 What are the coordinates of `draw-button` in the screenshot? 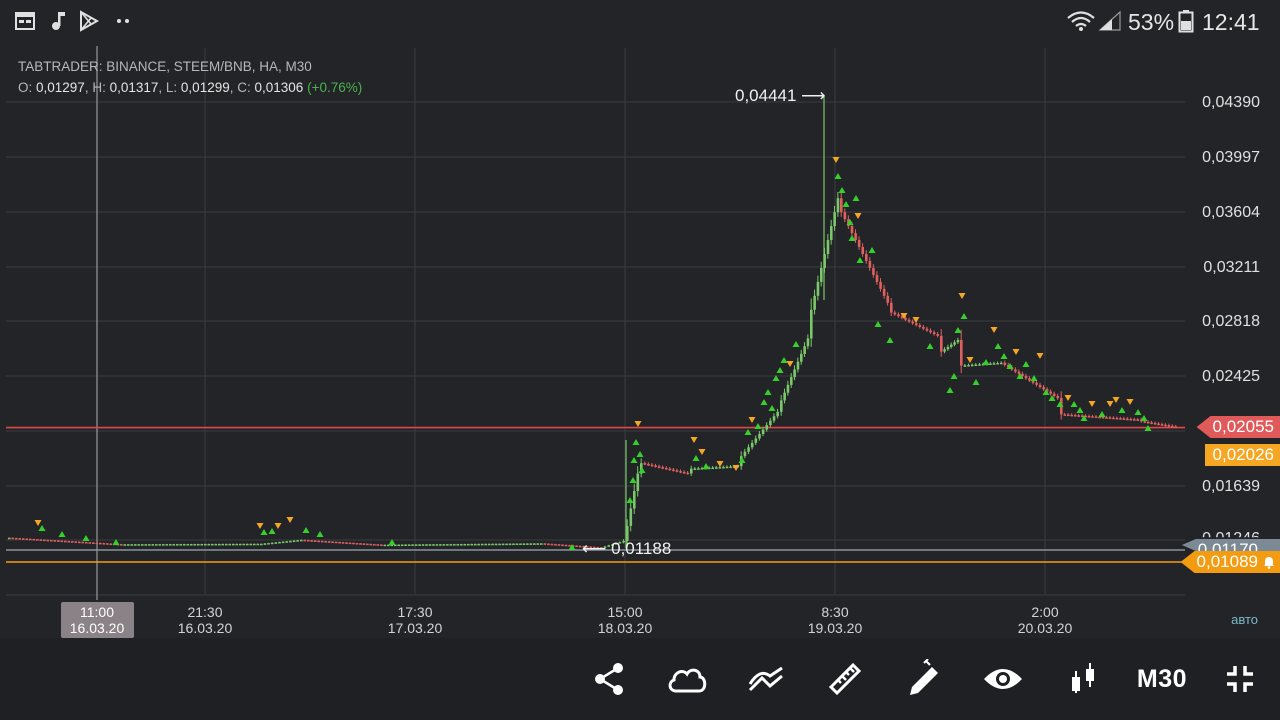 It's located at (924, 679).